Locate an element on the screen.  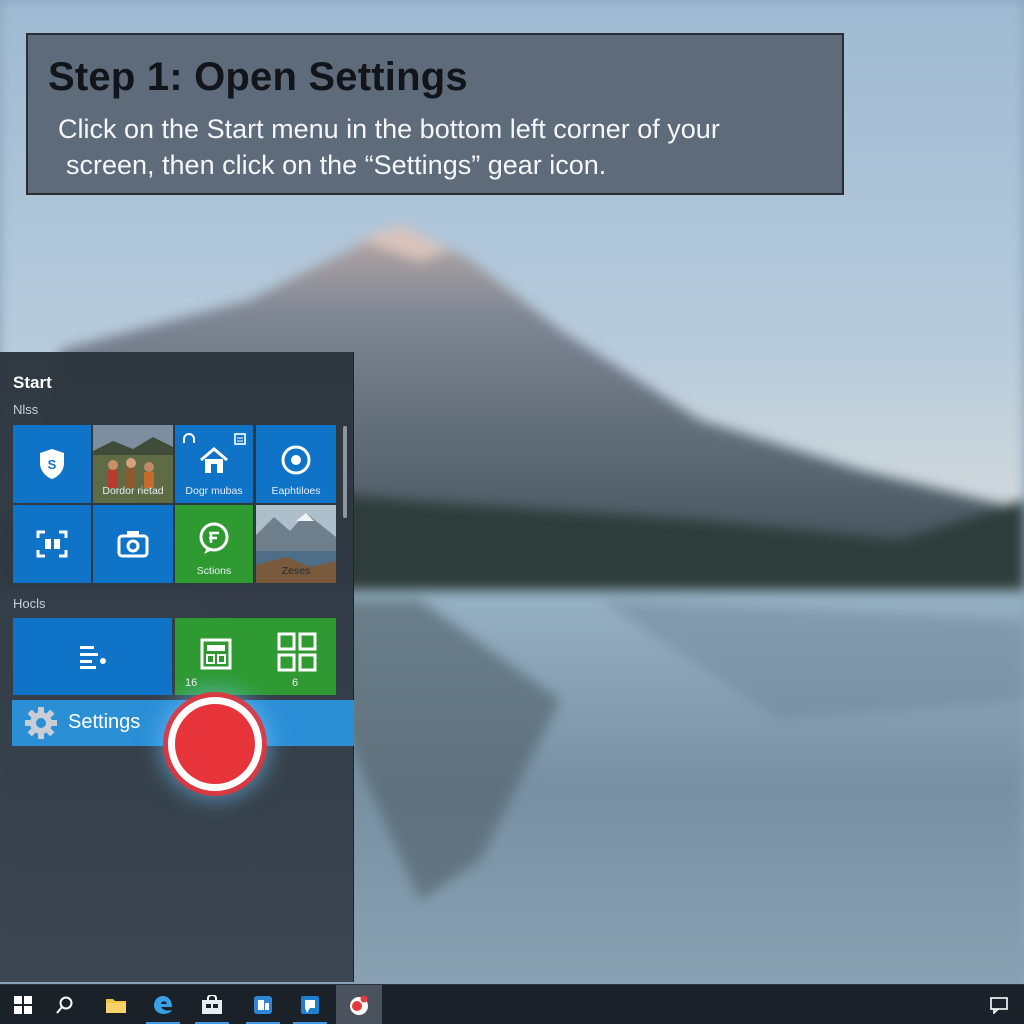
svg-text: S is located at coordinates (52, 464).